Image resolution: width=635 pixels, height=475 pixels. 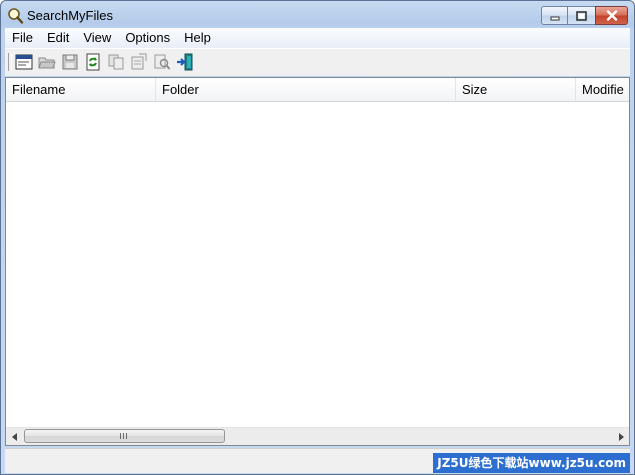 I want to click on scroll-left-button, so click(x=14, y=436).